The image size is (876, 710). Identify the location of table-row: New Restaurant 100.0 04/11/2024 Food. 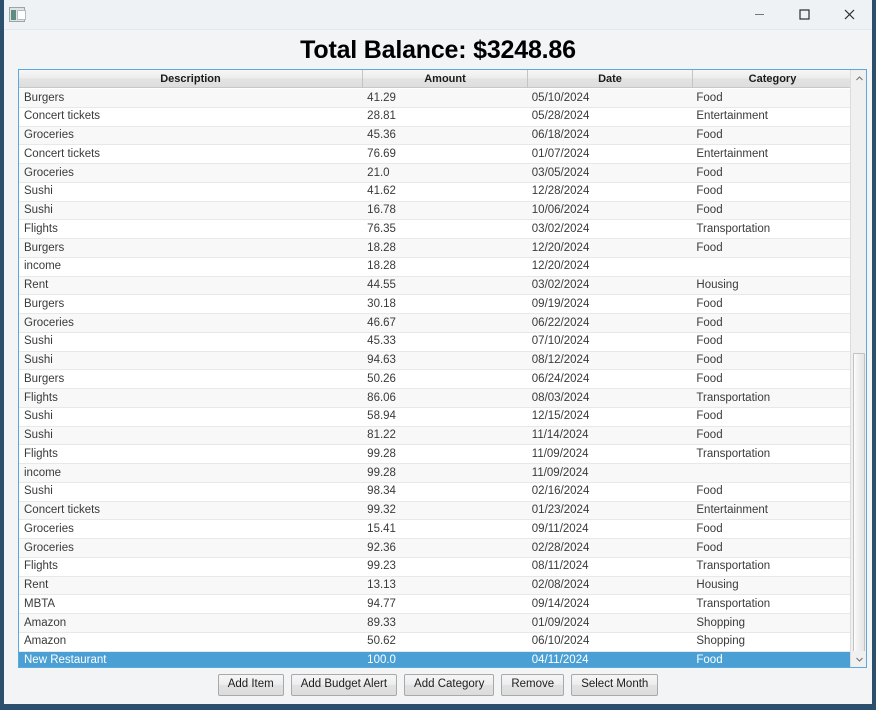
(434, 659).